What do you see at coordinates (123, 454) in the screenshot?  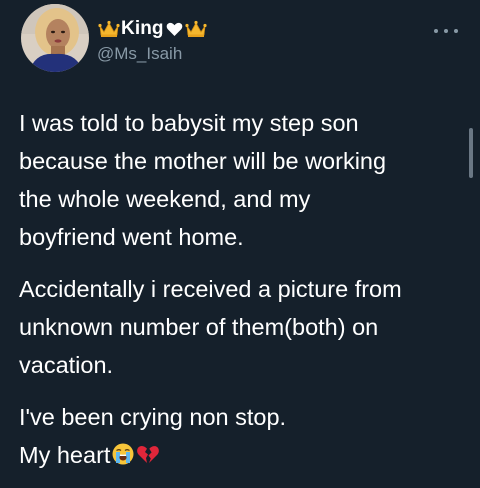 I see `loudly-crying-face-icon` at bounding box center [123, 454].